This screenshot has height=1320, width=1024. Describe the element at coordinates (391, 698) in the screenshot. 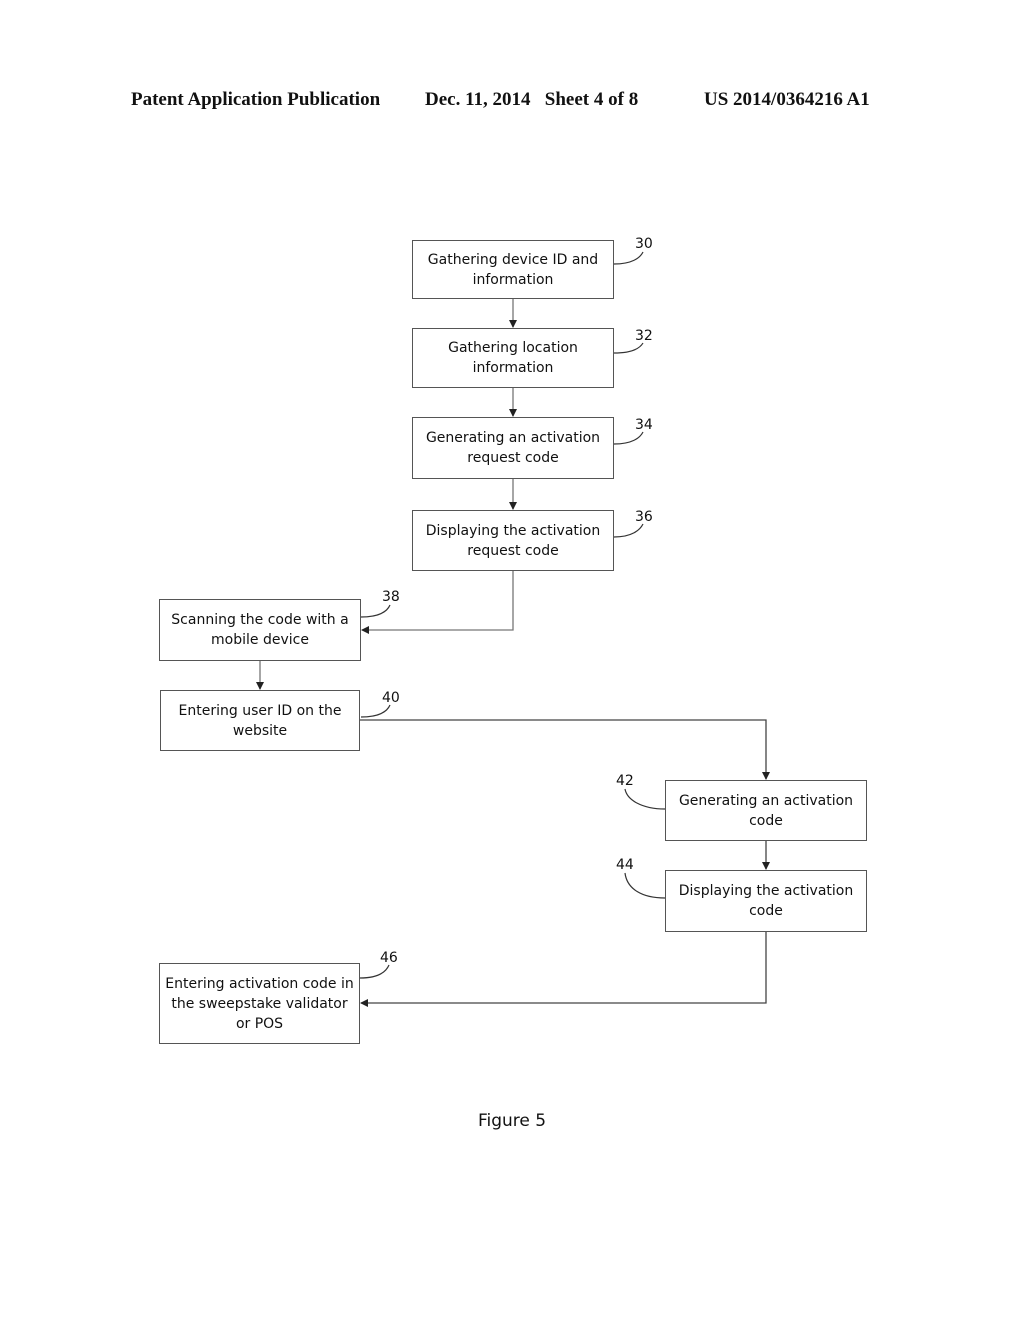

I see `ref-numeral-40: 40` at that location.